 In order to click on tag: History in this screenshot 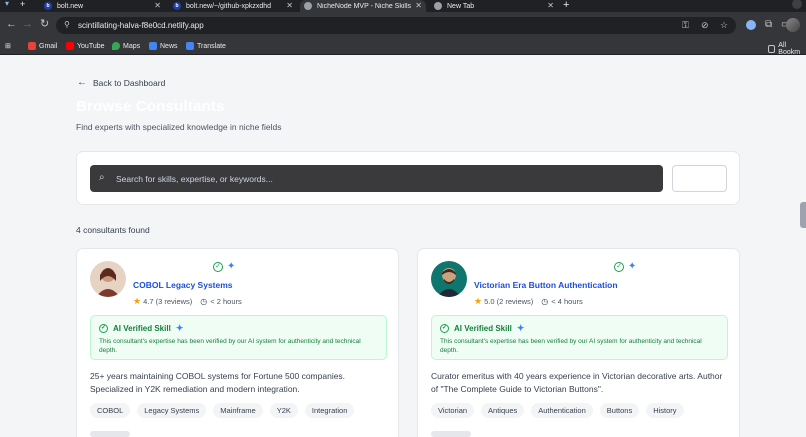, I will do `click(665, 410)`.